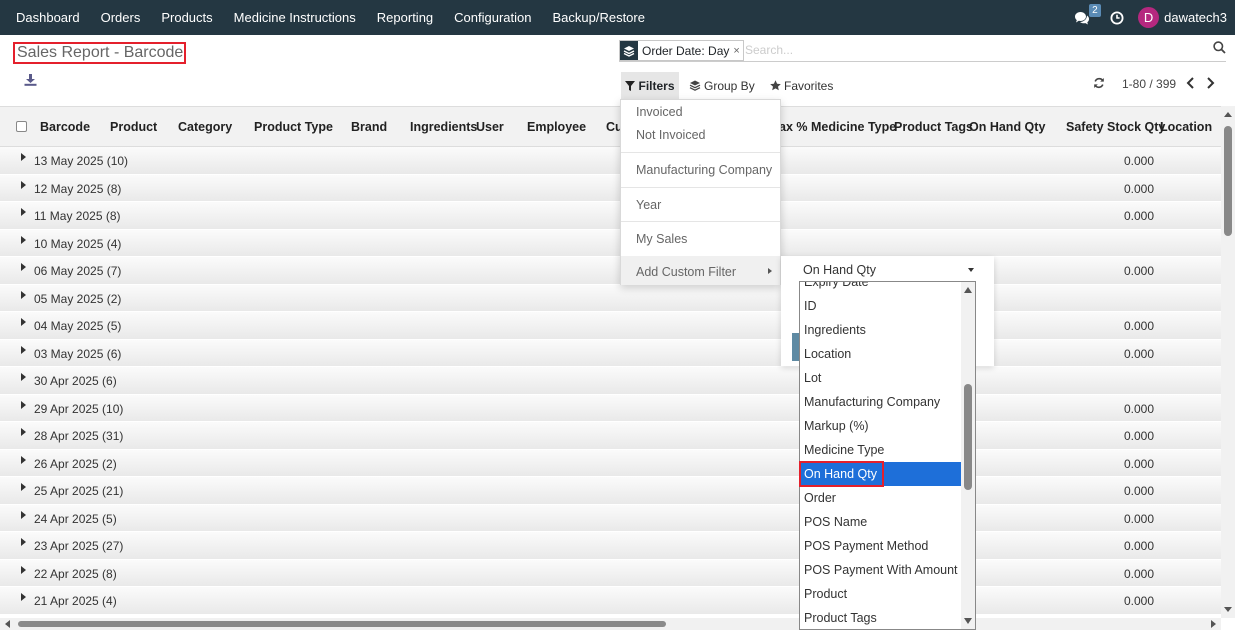 This screenshot has width=1235, height=630. What do you see at coordinates (490, 127) in the screenshot?
I see `column-user: User` at bounding box center [490, 127].